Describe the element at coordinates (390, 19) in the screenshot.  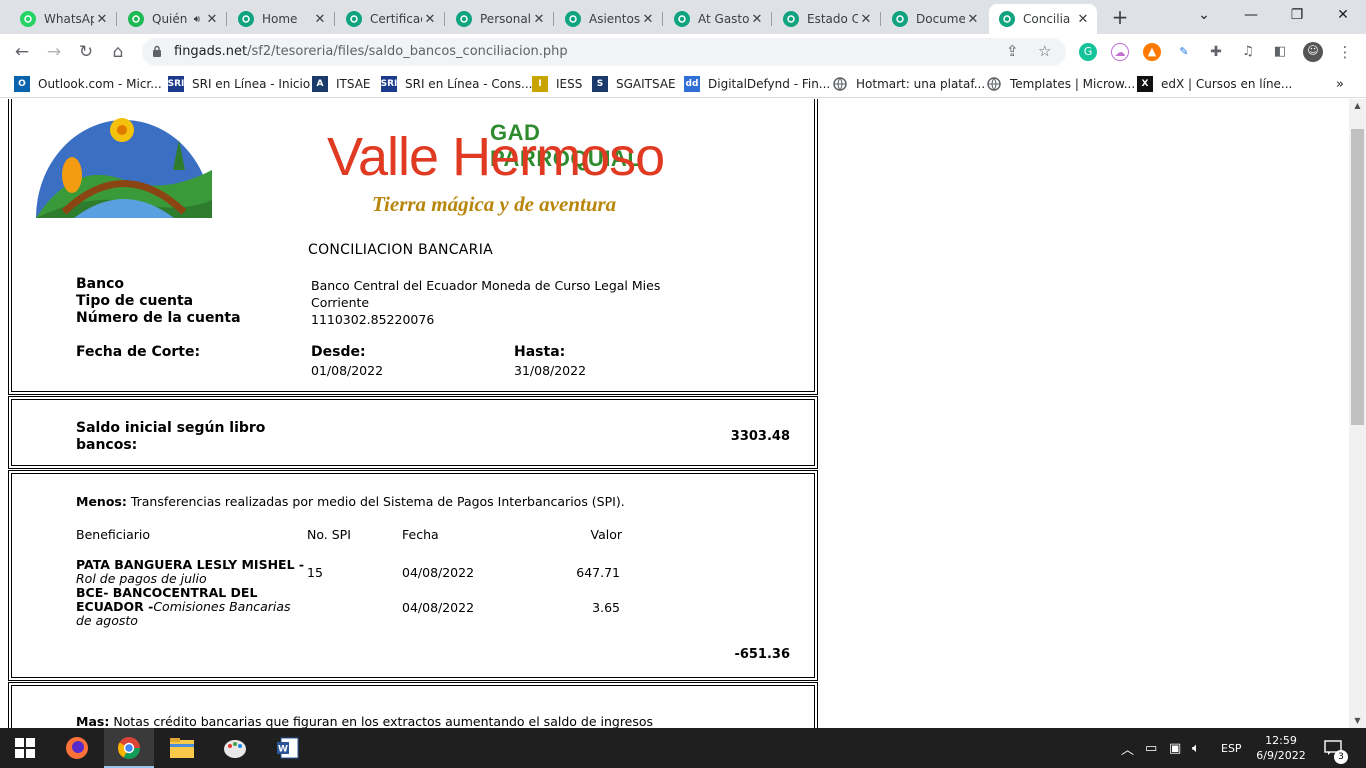
I see `browser-tab: Certificac ✕` at that location.